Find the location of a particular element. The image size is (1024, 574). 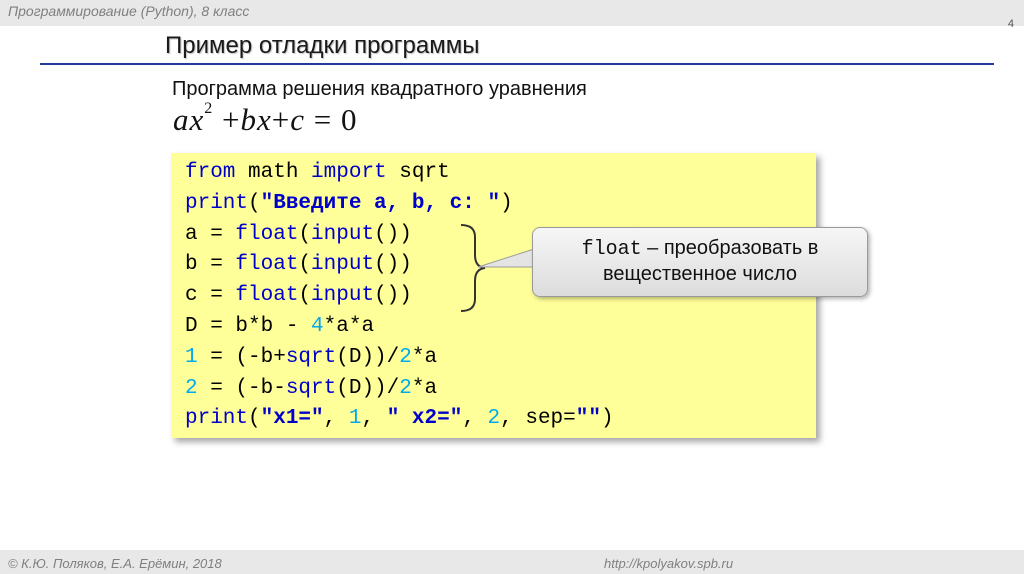

code-line: 1 = (-b+sqrt(D))/2*a is located at coordinates (311, 357).